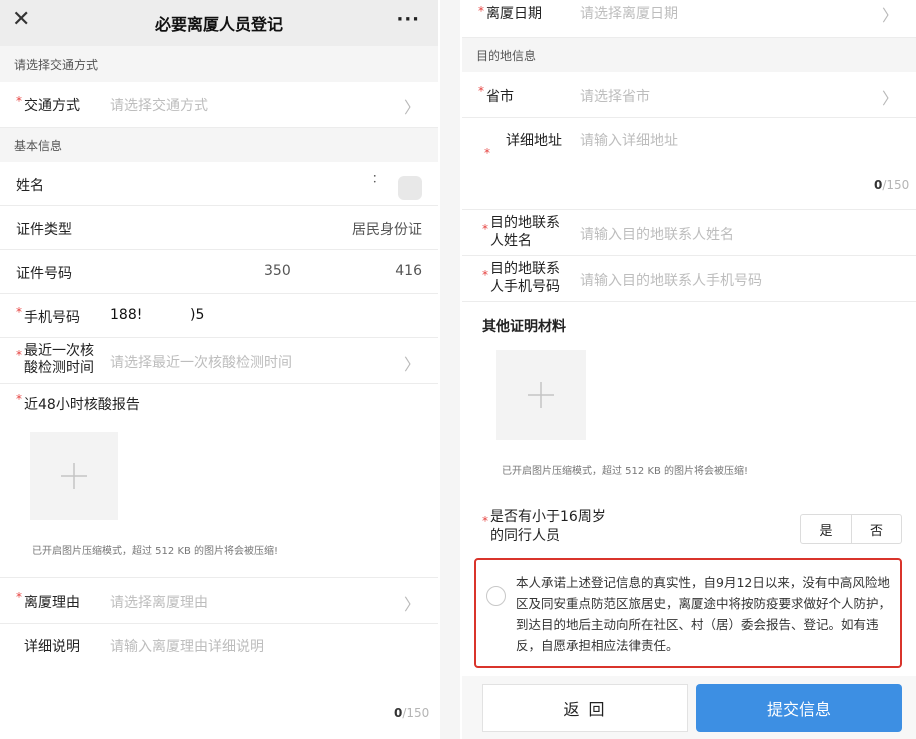 The height and width of the screenshot is (739, 916). What do you see at coordinates (496, 596) in the screenshot?
I see `pledge-radio` at bounding box center [496, 596].